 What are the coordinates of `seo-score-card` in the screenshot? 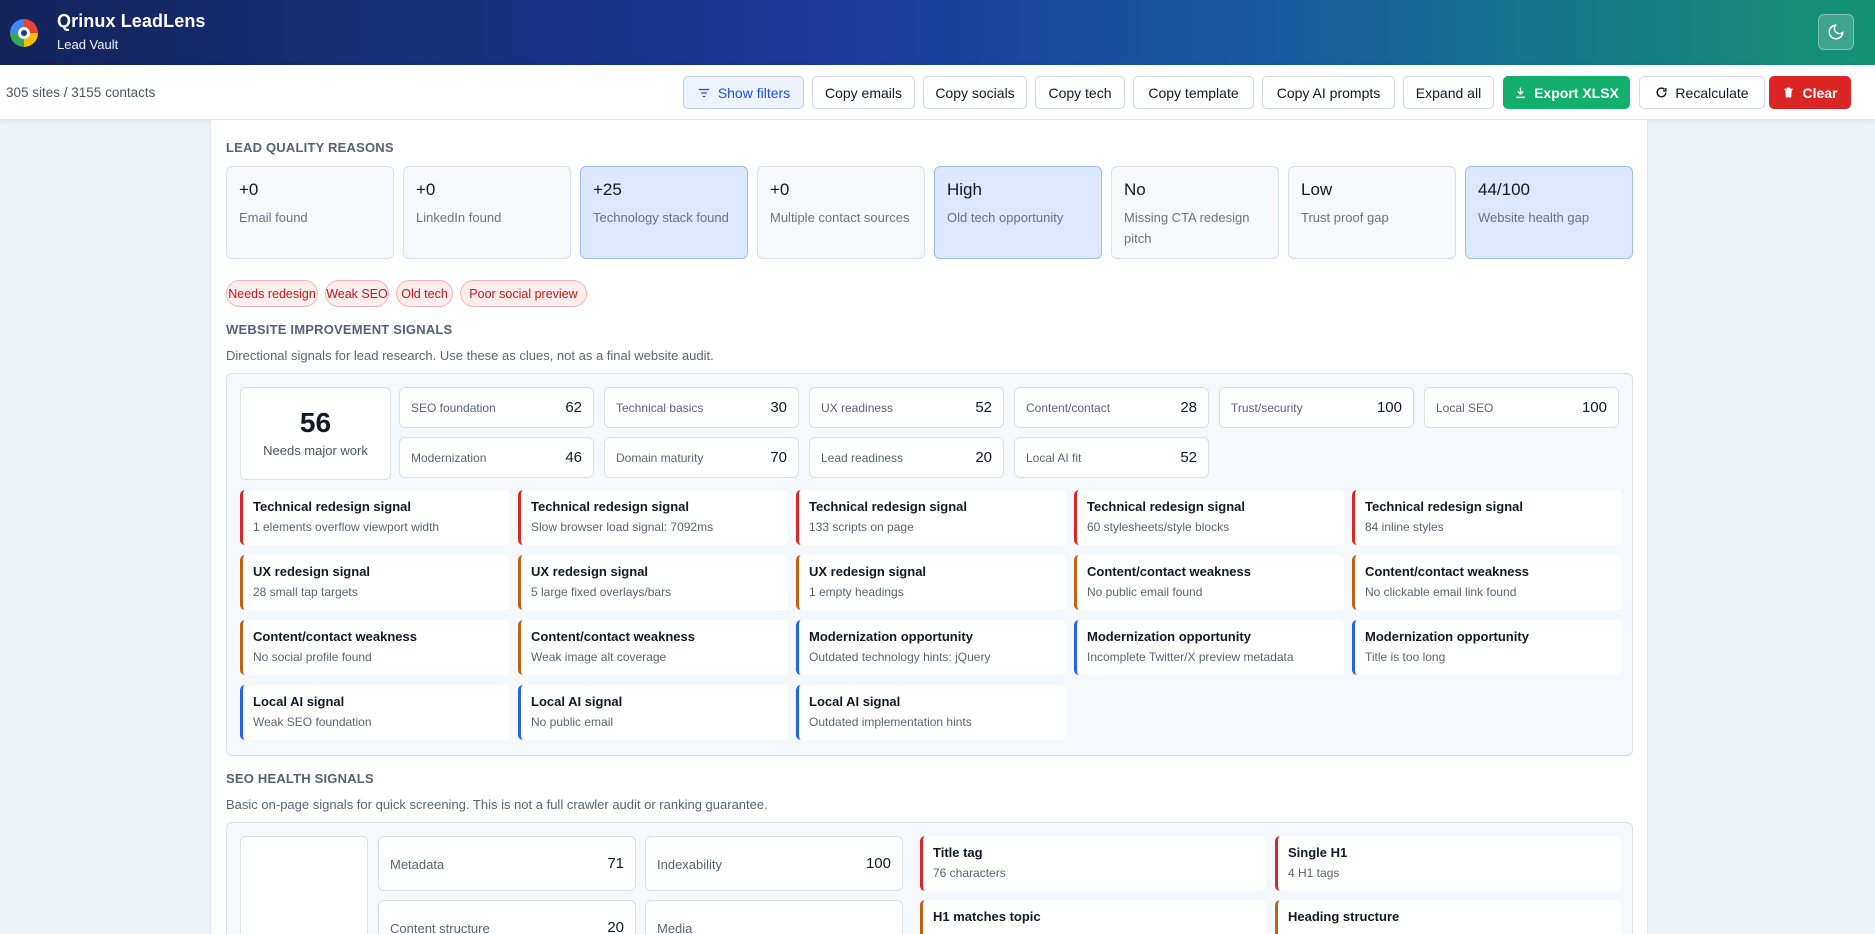 It's located at (304, 885).